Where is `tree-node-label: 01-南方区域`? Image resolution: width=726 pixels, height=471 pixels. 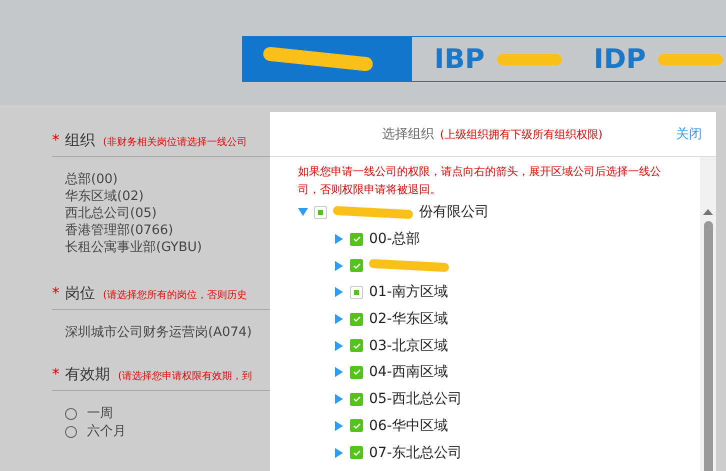
tree-node-label: 01-南方区域 is located at coordinates (408, 292).